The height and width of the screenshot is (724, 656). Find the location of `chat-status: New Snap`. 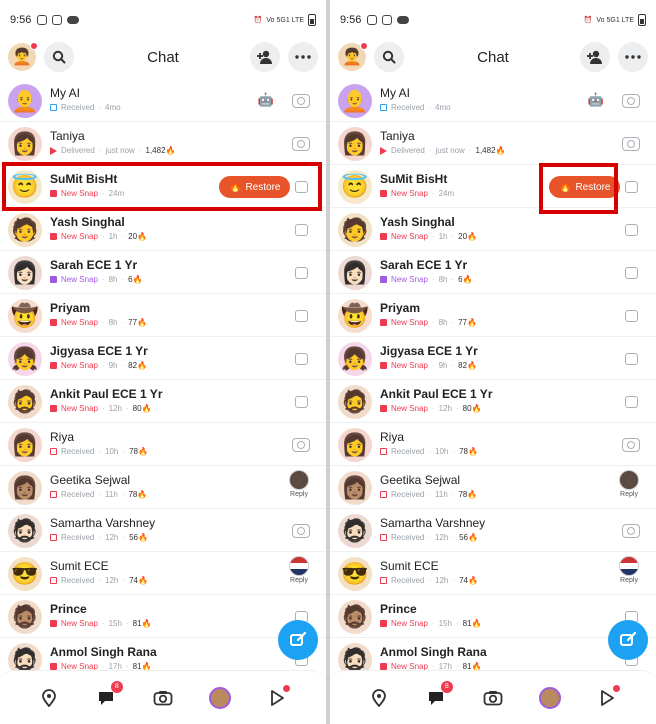

chat-status: New Snap is located at coordinates (409, 365).